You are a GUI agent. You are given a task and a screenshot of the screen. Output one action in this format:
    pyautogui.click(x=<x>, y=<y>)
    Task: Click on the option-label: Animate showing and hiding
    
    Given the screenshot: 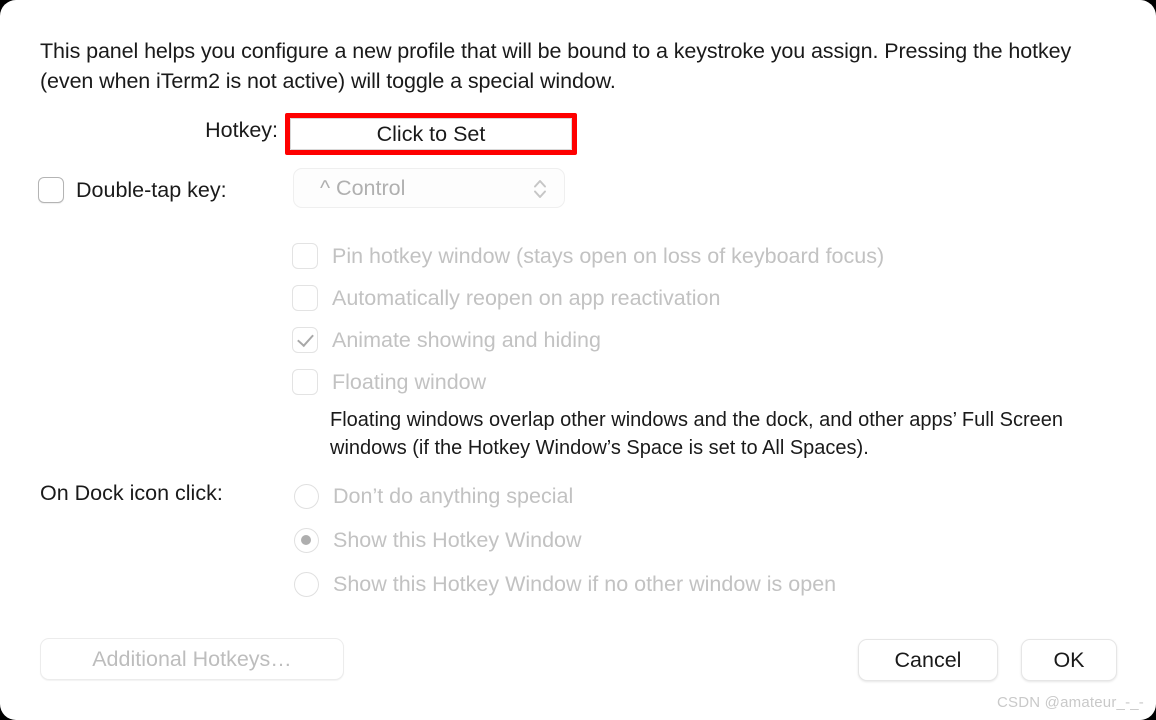 What is the action you would take?
    pyautogui.click(x=466, y=339)
    